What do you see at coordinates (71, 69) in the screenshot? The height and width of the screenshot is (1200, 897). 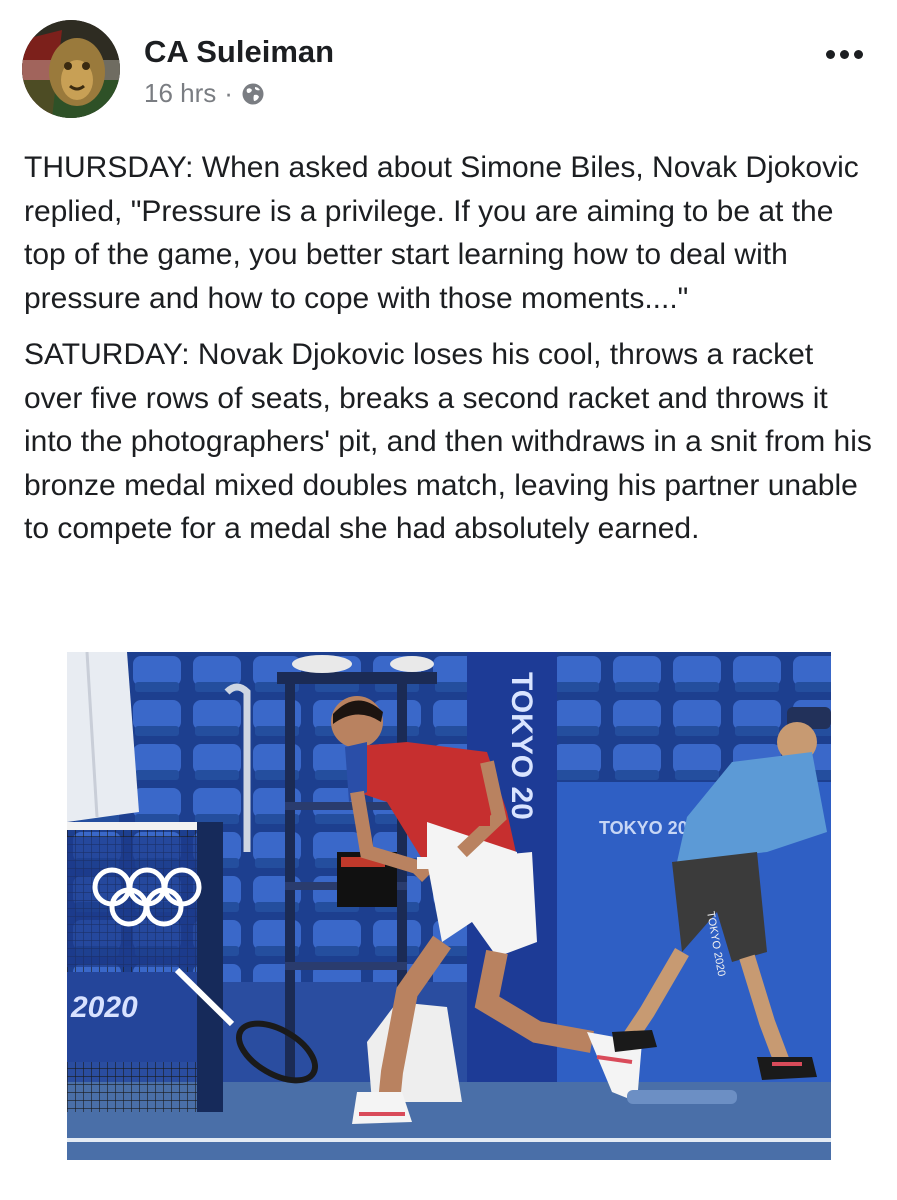 I see `avatar` at bounding box center [71, 69].